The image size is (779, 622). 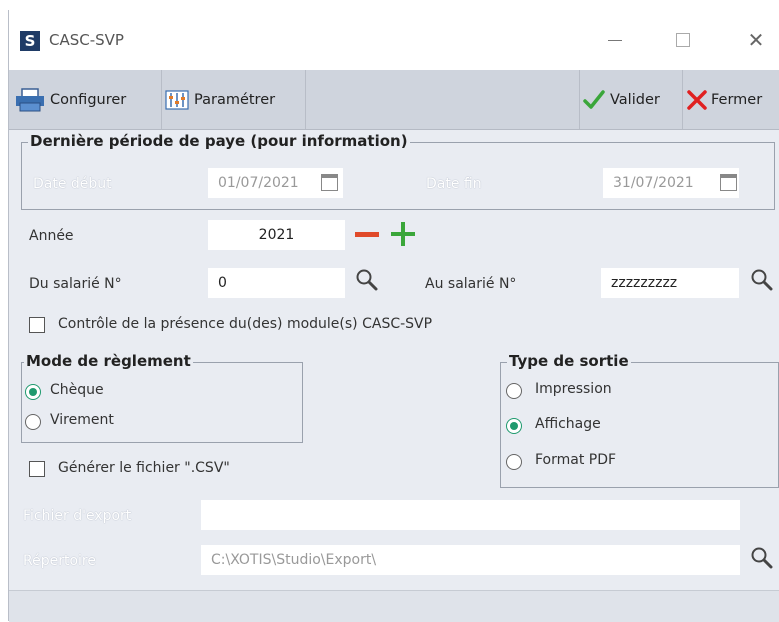 What do you see at coordinates (573, 389) in the screenshot?
I see `impression-label: Impression` at bounding box center [573, 389].